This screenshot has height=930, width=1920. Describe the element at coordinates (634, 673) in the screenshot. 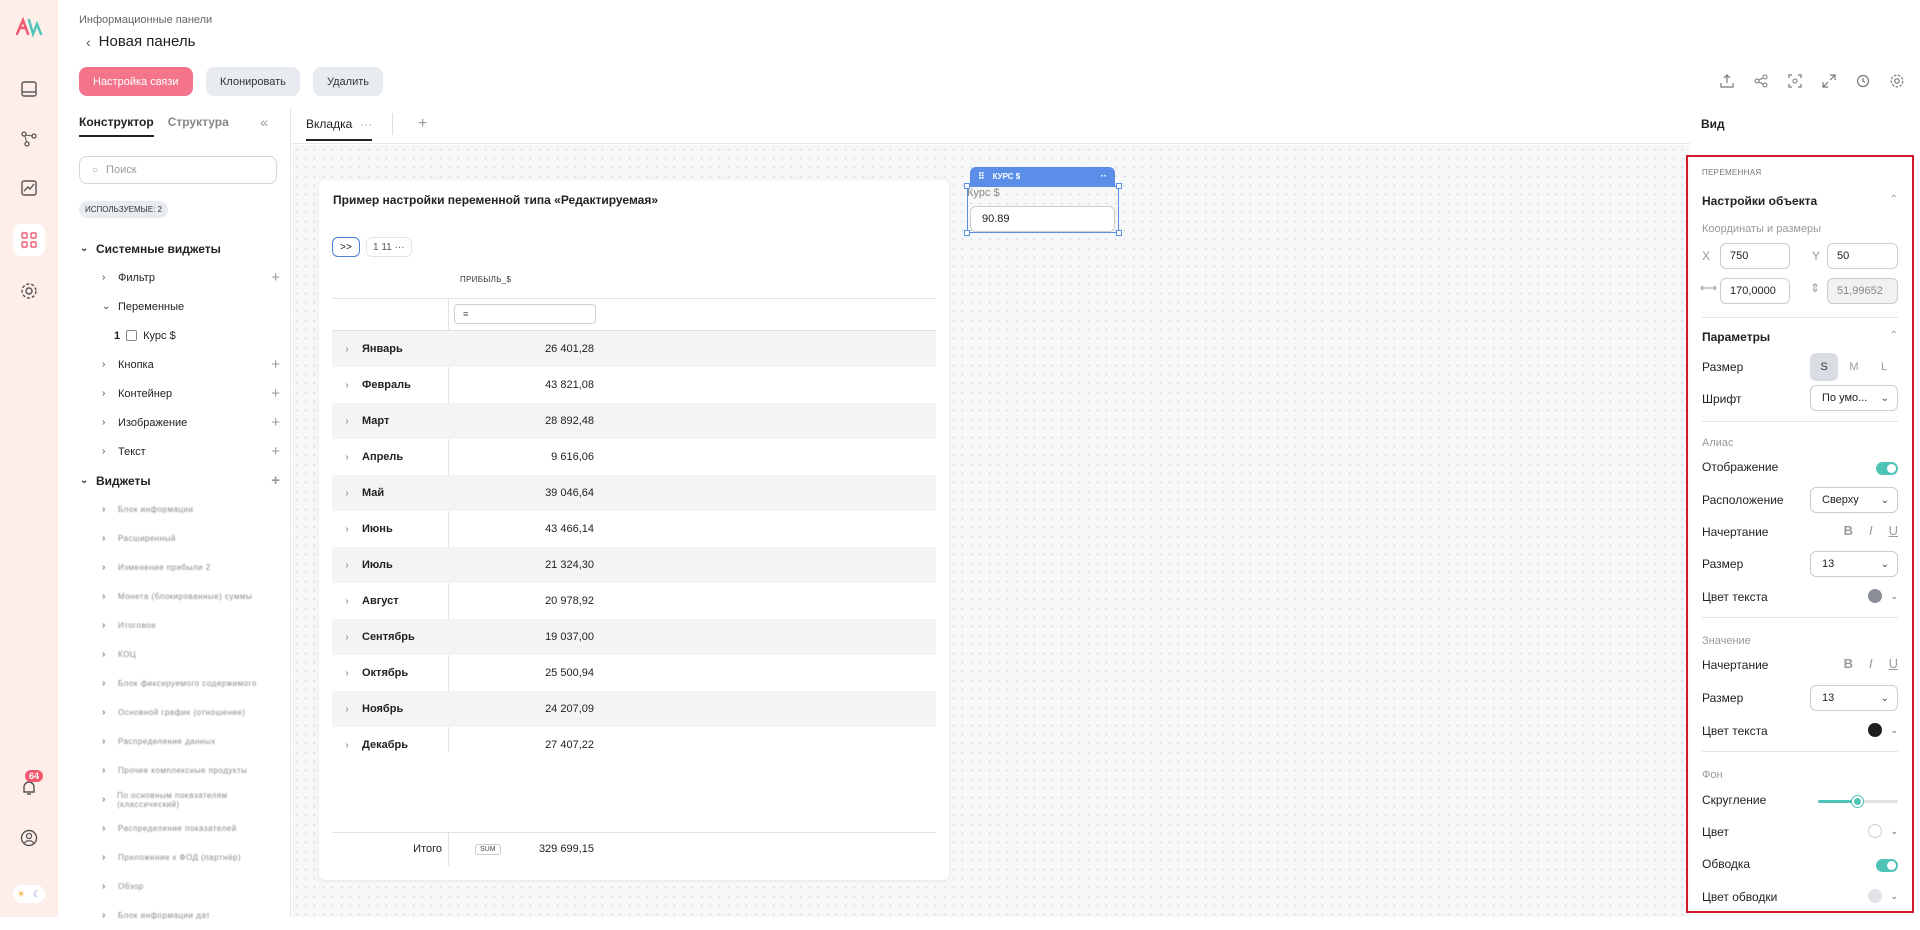

I see `table-row: › Октябрь 25 500,94` at that location.